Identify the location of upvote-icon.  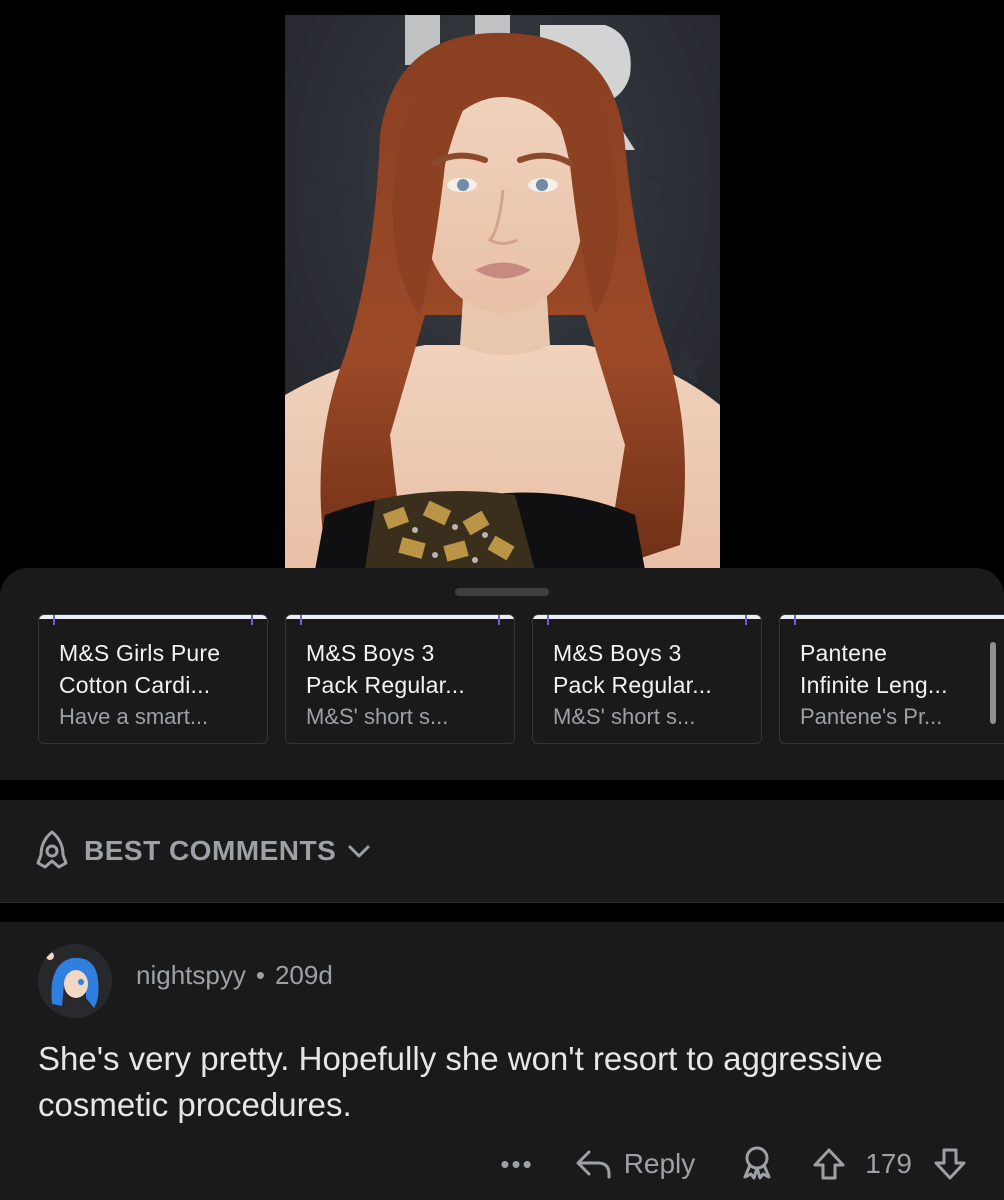
(829, 1164).